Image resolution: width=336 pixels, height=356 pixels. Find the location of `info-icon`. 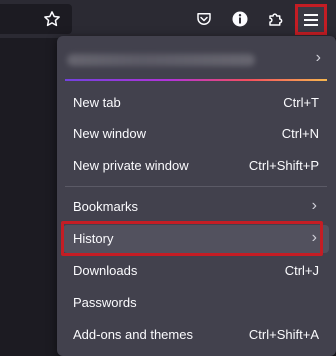

info-icon is located at coordinates (240, 19).